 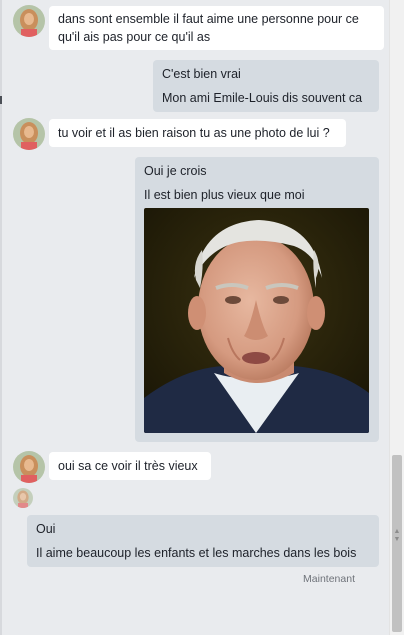 I want to click on message-text: Il est bien plus vieux que moi, so click(x=224, y=195).